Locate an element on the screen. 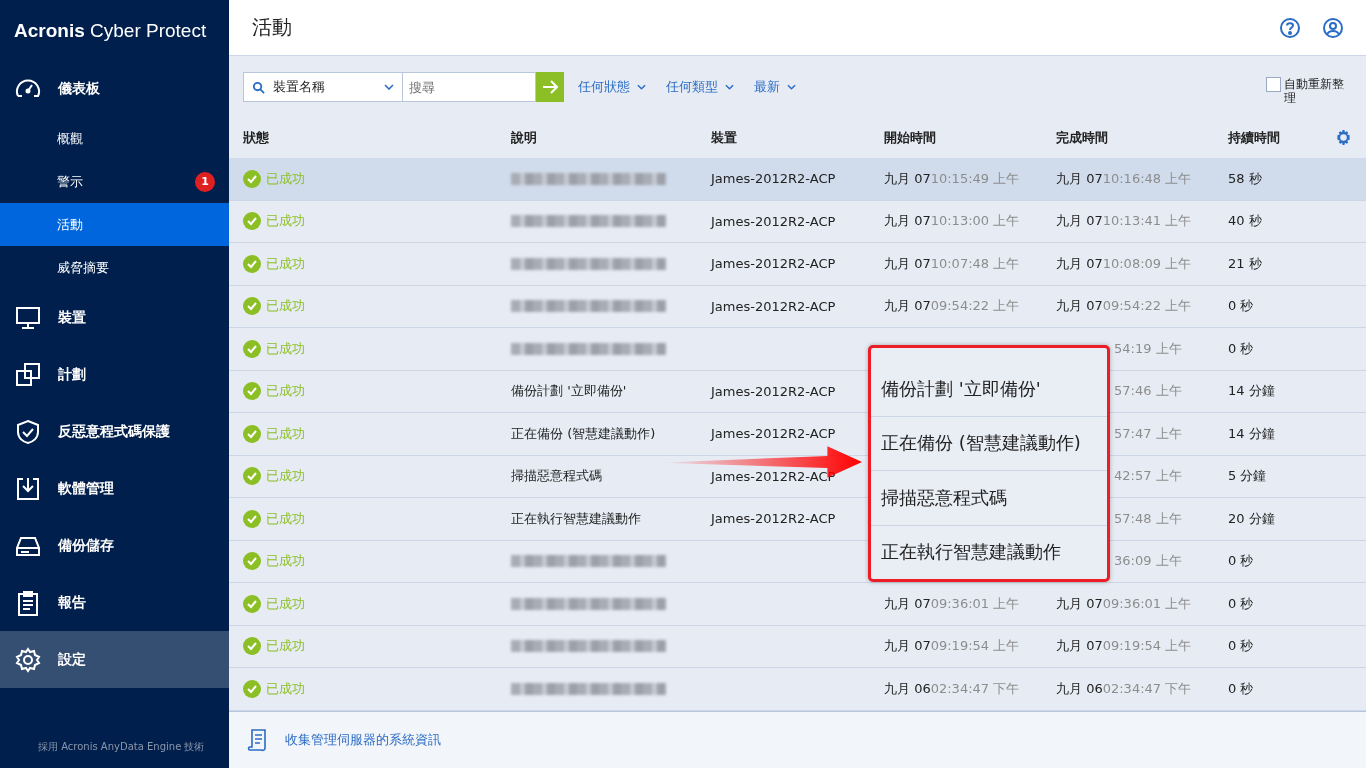 The width and height of the screenshot is (1366, 768). callout-text: 正在執行智慧建議動作 is located at coordinates (971, 552).